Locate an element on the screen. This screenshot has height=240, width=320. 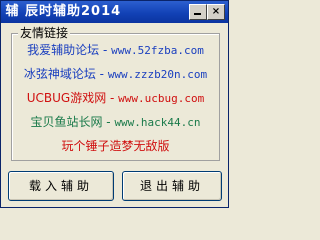
minimize-icon is located at coordinates (197, 14).